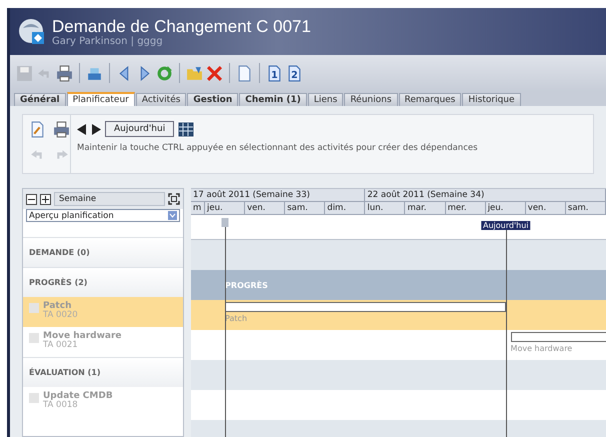 Image resolution: width=606 pixels, height=437 pixels. Describe the element at coordinates (194, 73) in the screenshot. I see `folder-icon` at that location.